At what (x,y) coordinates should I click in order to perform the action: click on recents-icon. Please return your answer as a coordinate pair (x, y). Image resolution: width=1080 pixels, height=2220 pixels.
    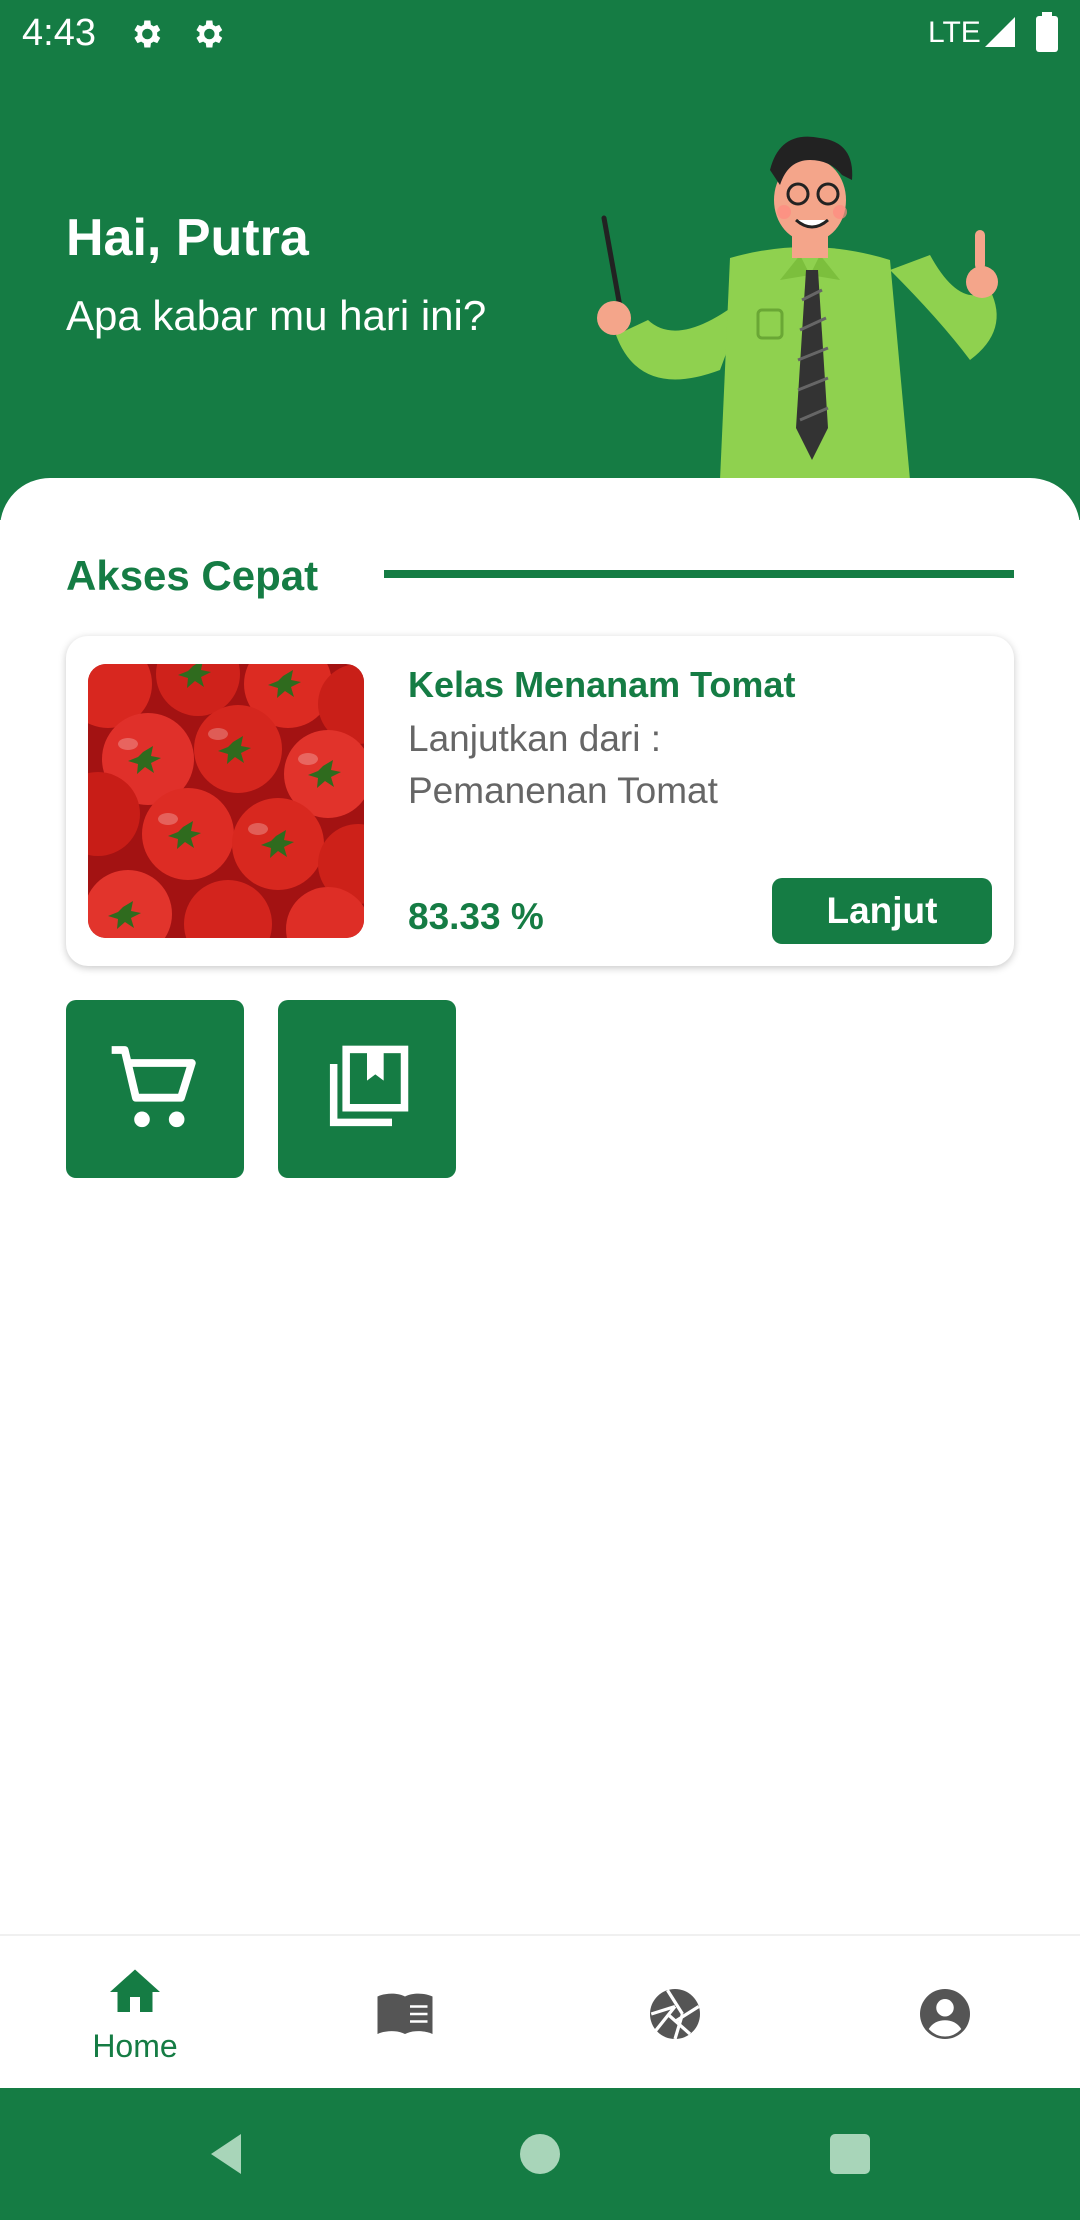
    Looking at the image, I should click on (850, 2154).